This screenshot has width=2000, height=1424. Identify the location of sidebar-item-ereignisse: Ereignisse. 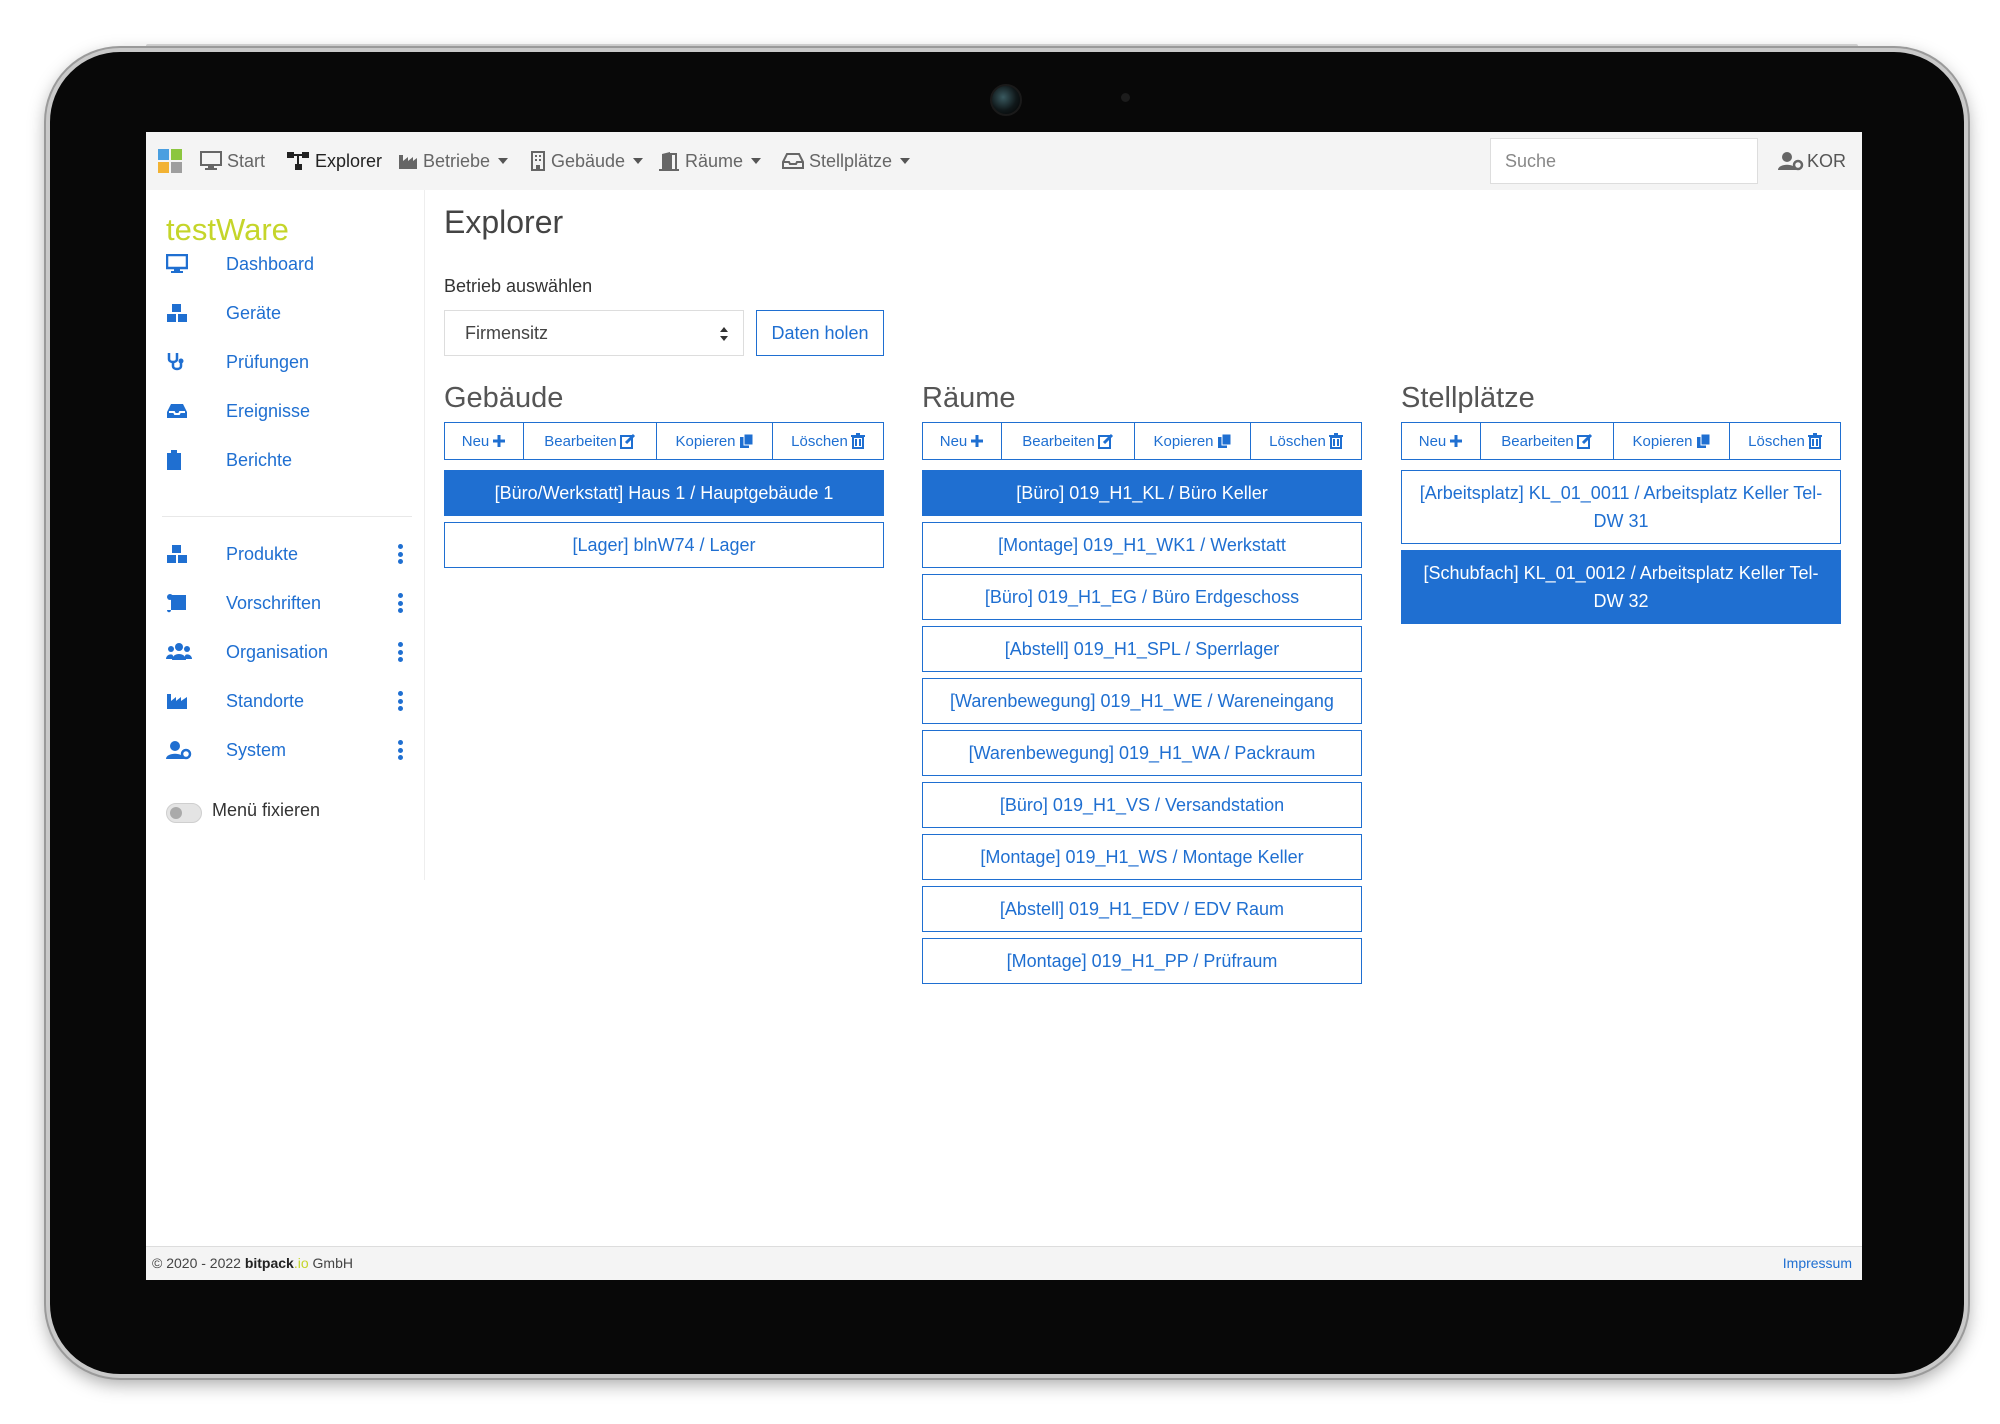
(291, 411).